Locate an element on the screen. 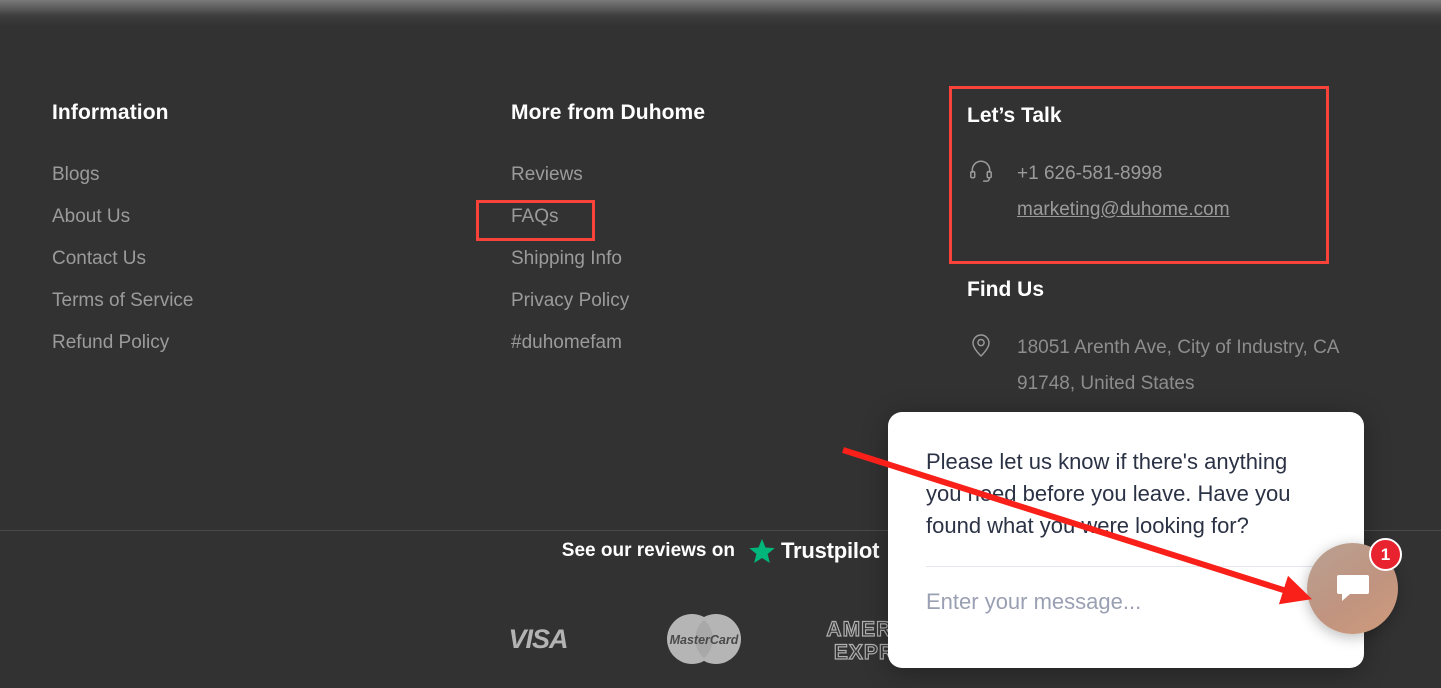 The width and height of the screenshot is (1441, 688). svg-text: VISA is located at coordinates (537, 639).